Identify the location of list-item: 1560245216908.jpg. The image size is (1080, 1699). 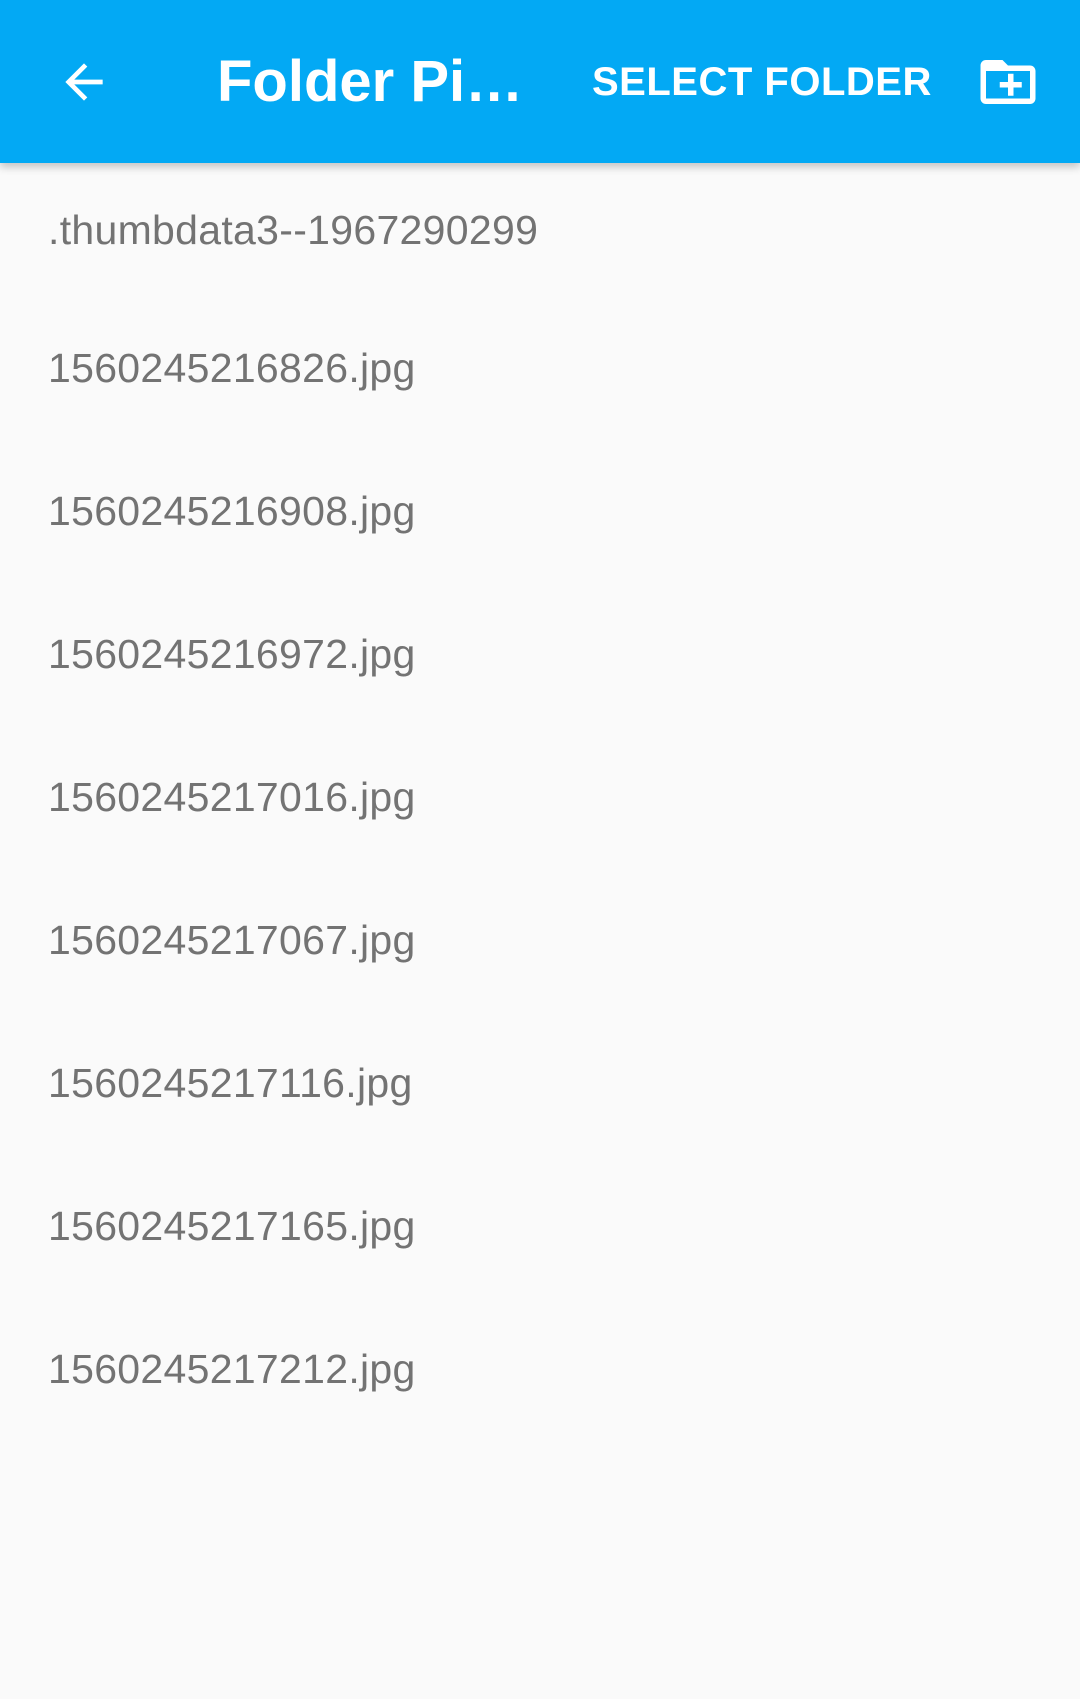
(540, 511).